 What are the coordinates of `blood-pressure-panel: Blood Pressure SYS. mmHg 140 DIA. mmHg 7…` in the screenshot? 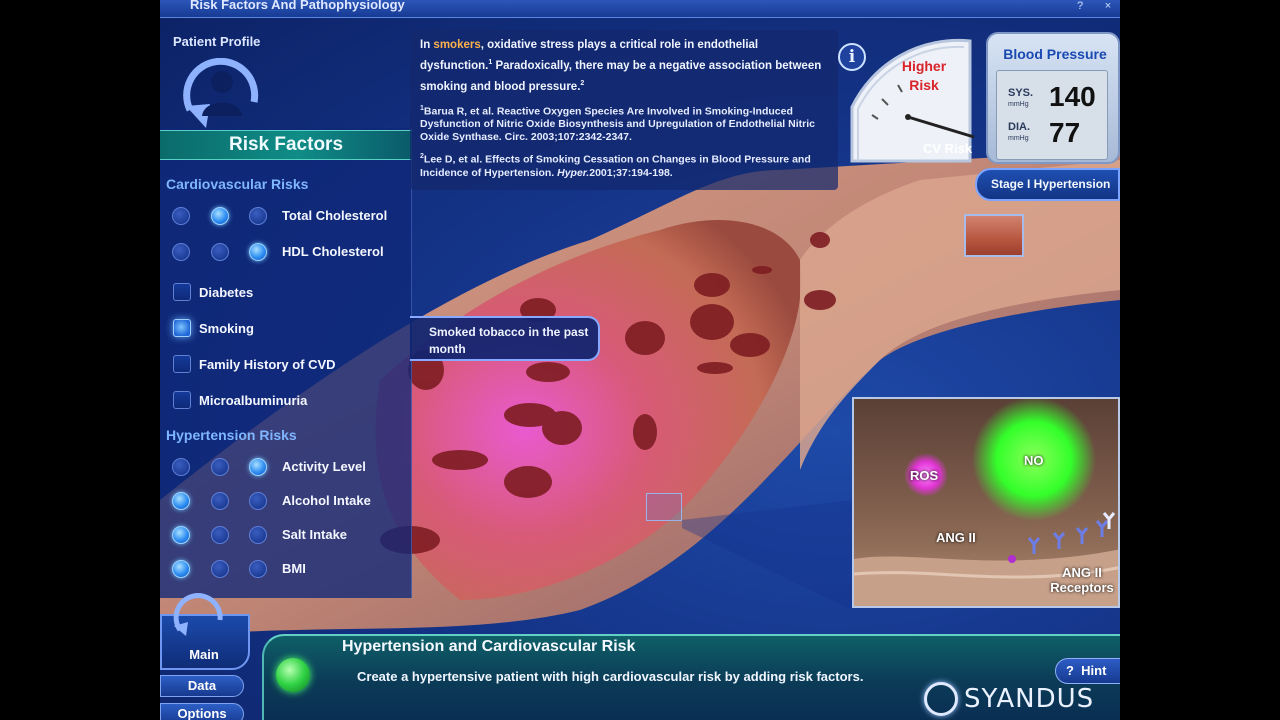 It's located at (1053, 98).